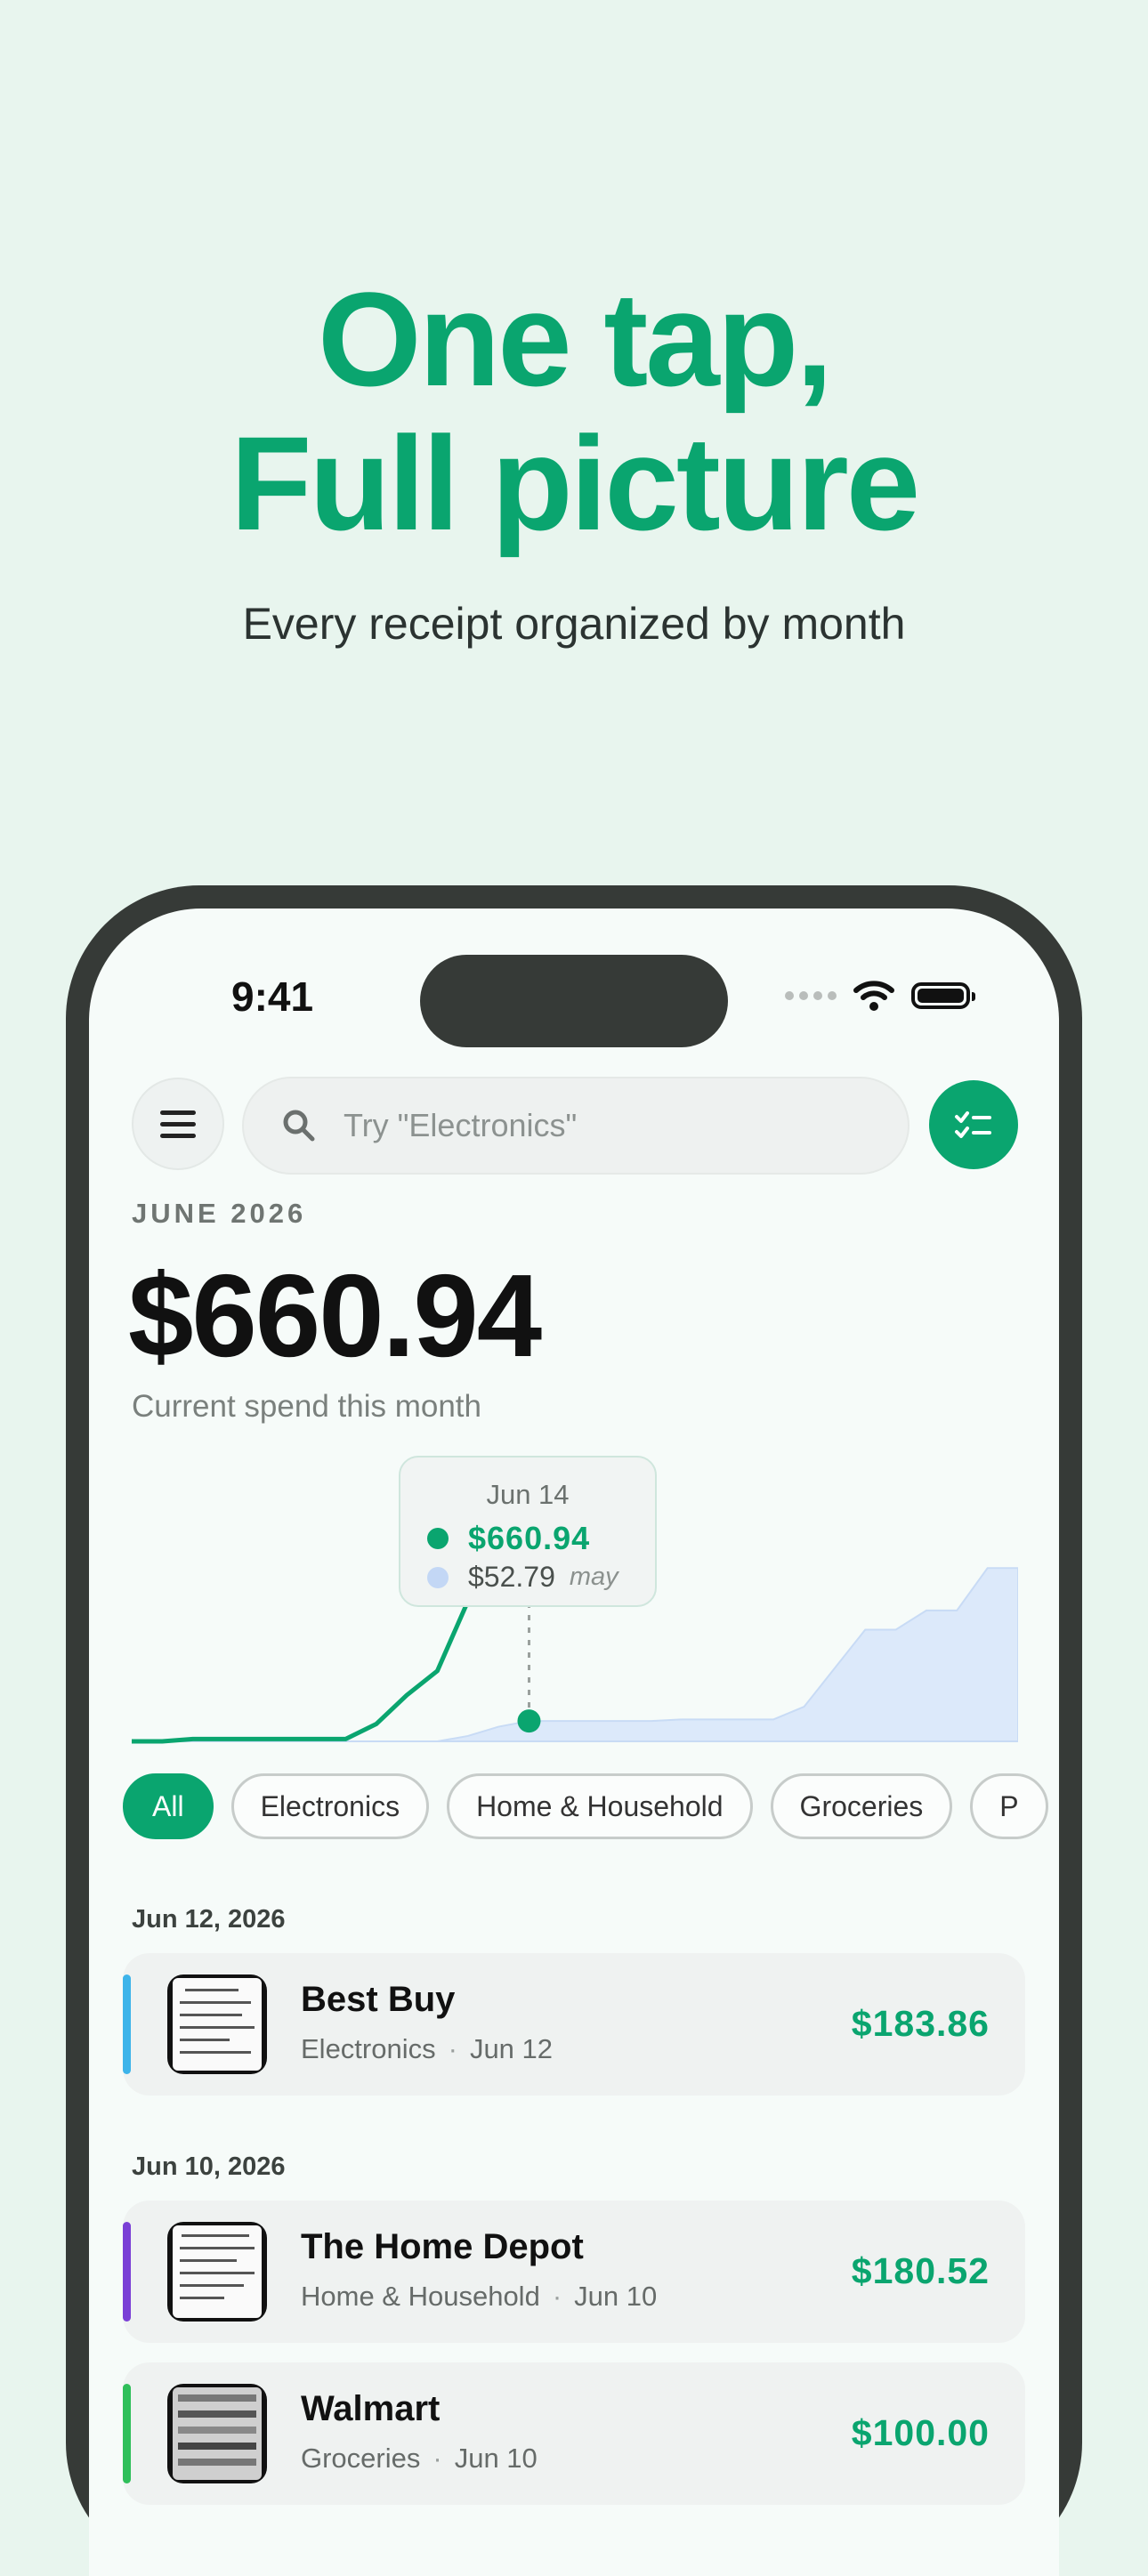 The width and height of the screenshot is (1148, 2576). What do you see at coordinates (811, 995) in the screenshot?
I see `signal-icon` at bounding box center [811, 995].